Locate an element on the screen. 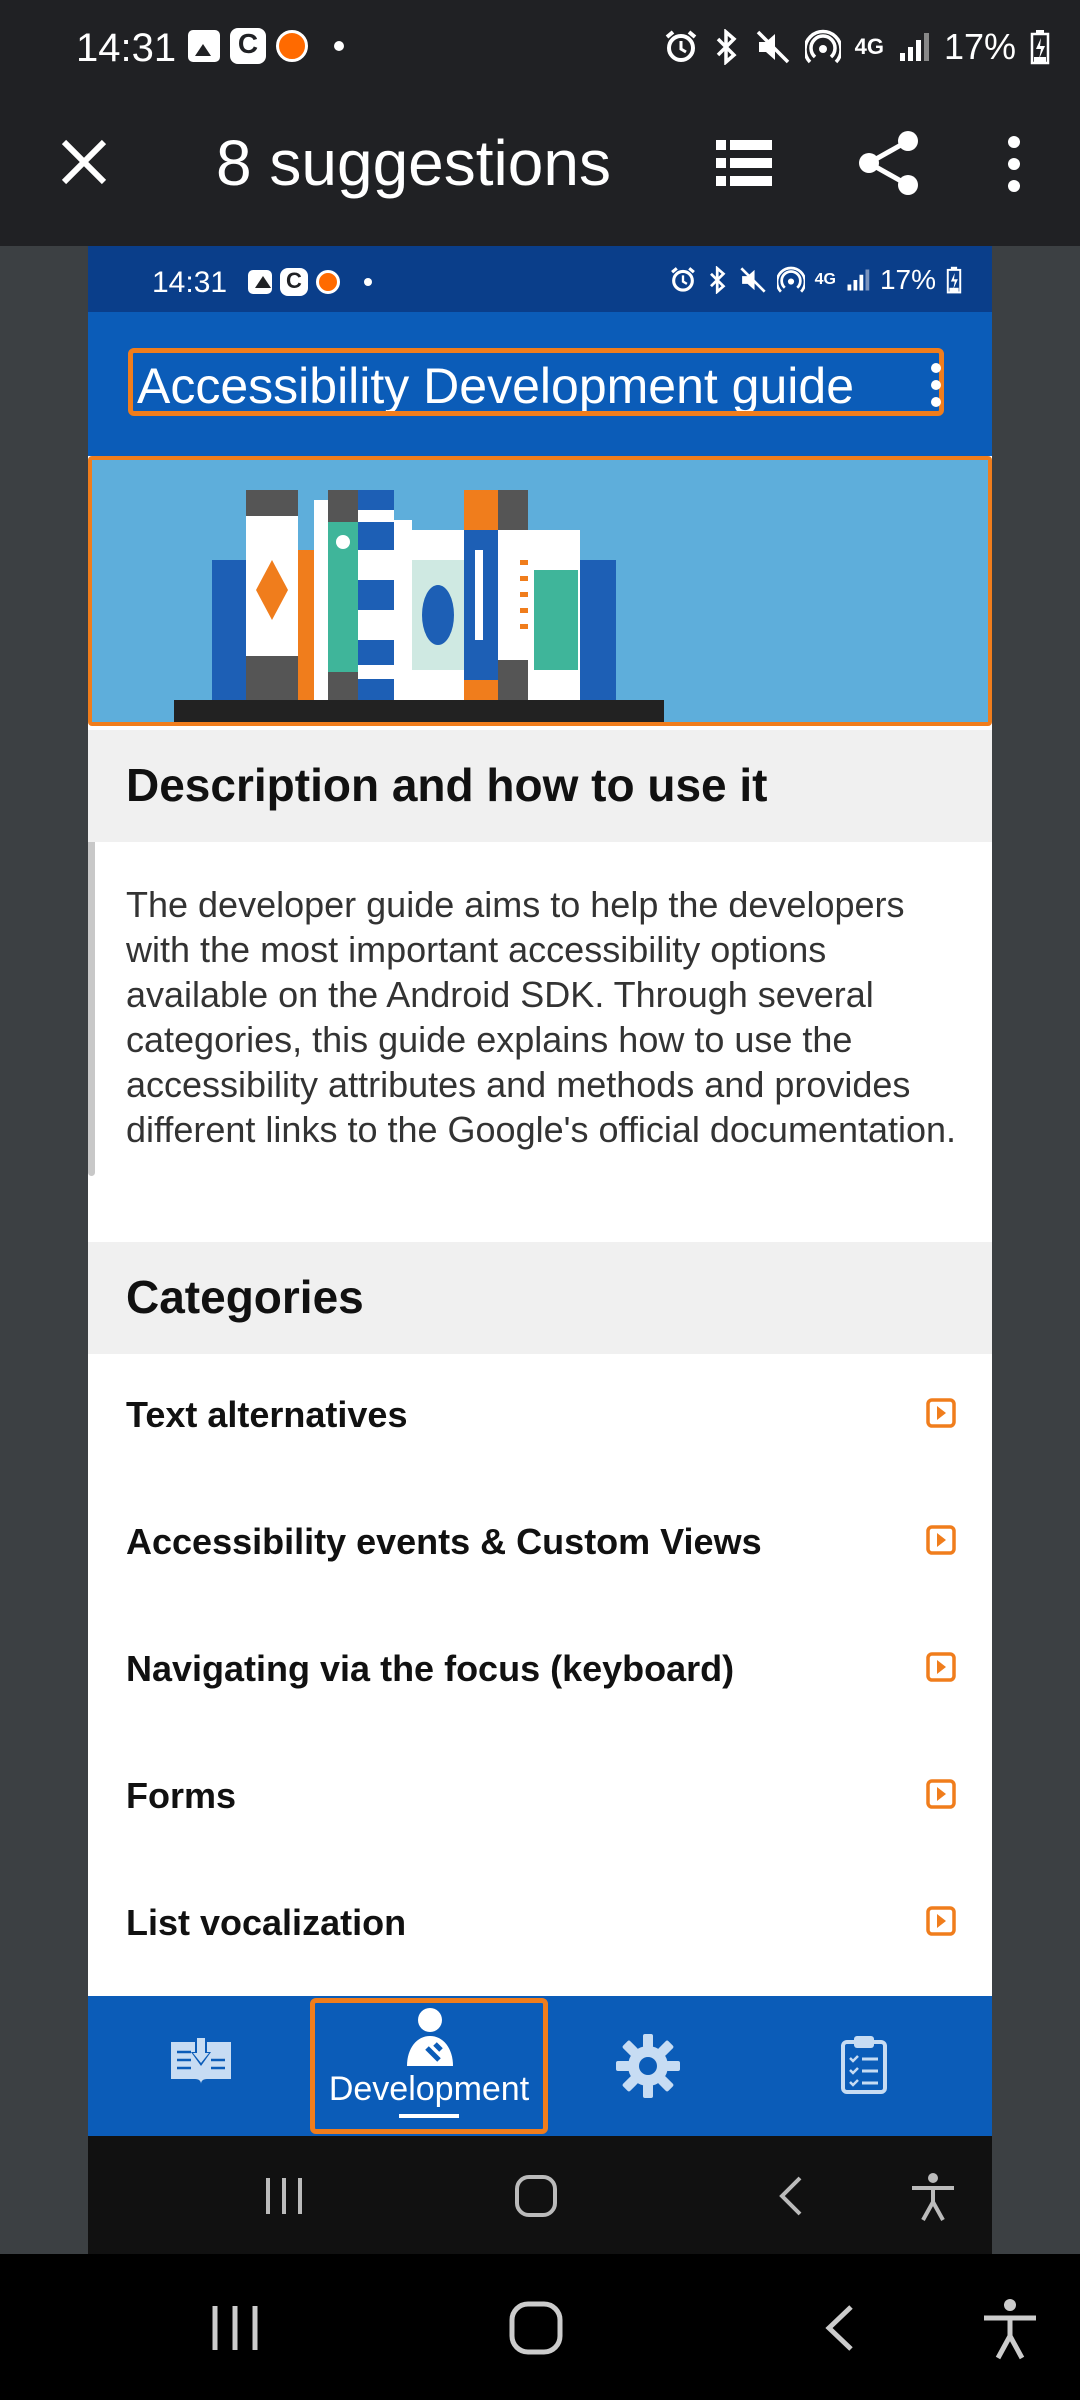 The image size is (1080, 2400). category-label: Text alternatives is located at coordinates (267, 1414).